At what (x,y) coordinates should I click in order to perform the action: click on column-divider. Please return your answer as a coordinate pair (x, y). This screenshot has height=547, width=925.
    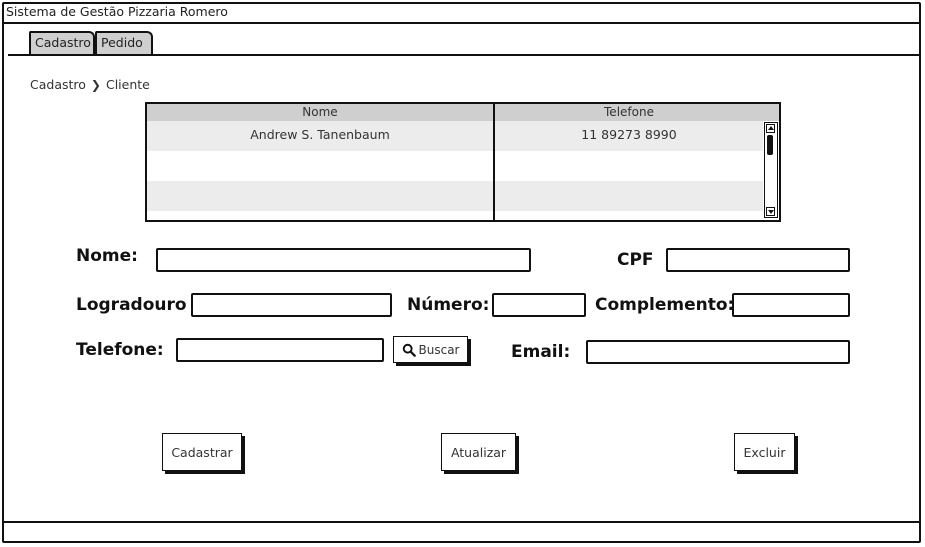
    Looking at the image, I should click on (494, 162).